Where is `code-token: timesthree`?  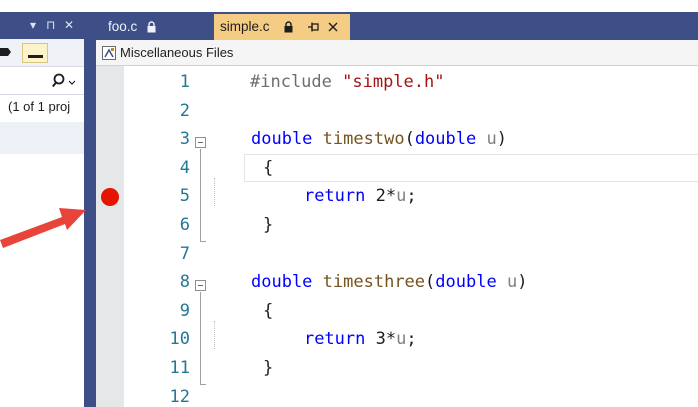
code-token: timesthree is located at coordinates (374, 282).